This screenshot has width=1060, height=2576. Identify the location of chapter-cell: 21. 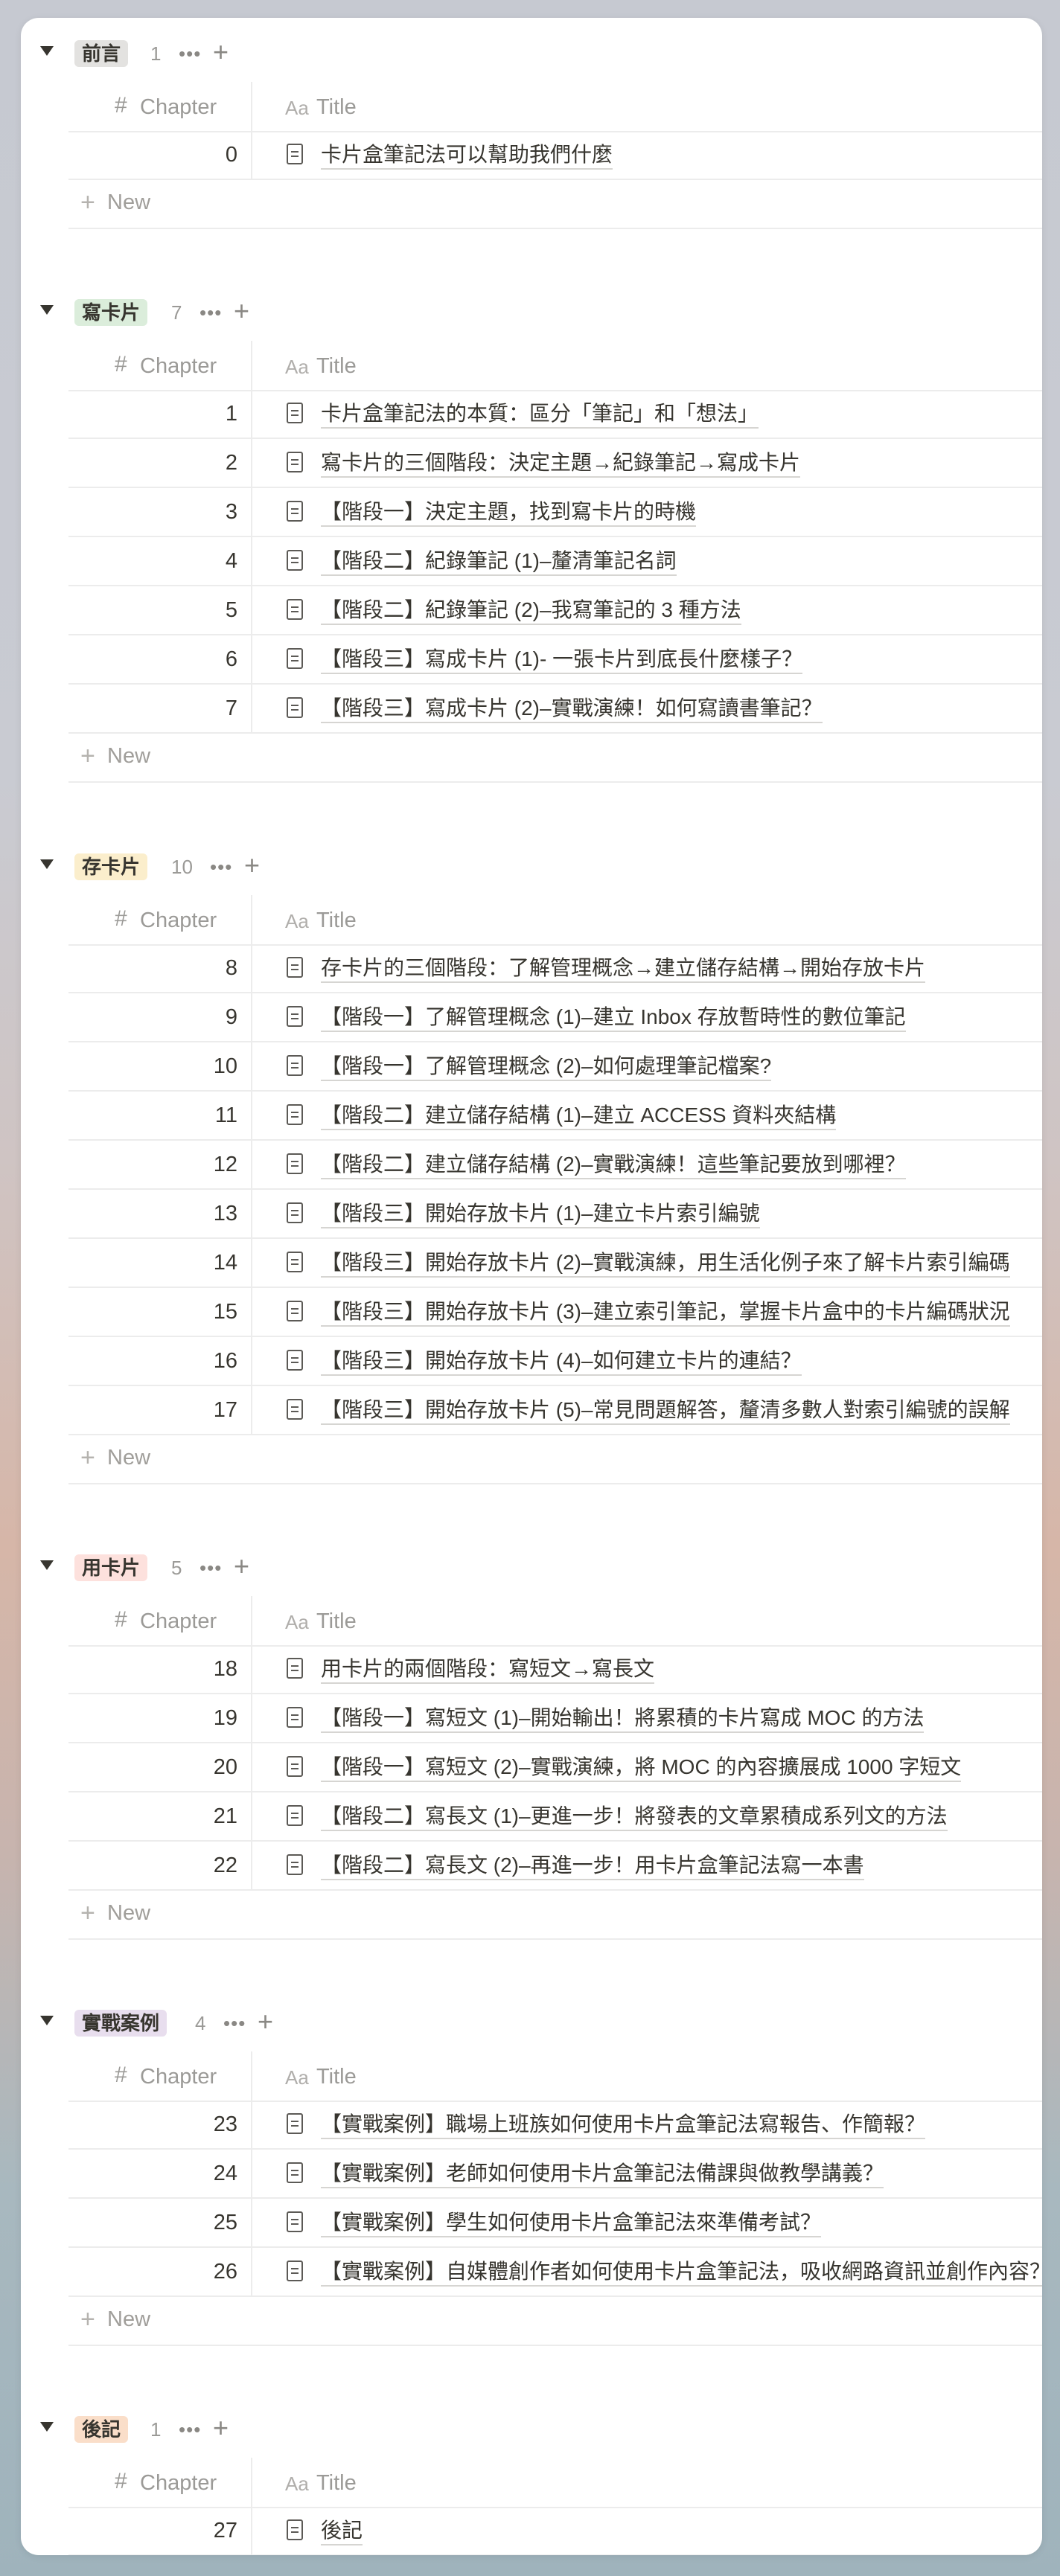
(160, 1816).